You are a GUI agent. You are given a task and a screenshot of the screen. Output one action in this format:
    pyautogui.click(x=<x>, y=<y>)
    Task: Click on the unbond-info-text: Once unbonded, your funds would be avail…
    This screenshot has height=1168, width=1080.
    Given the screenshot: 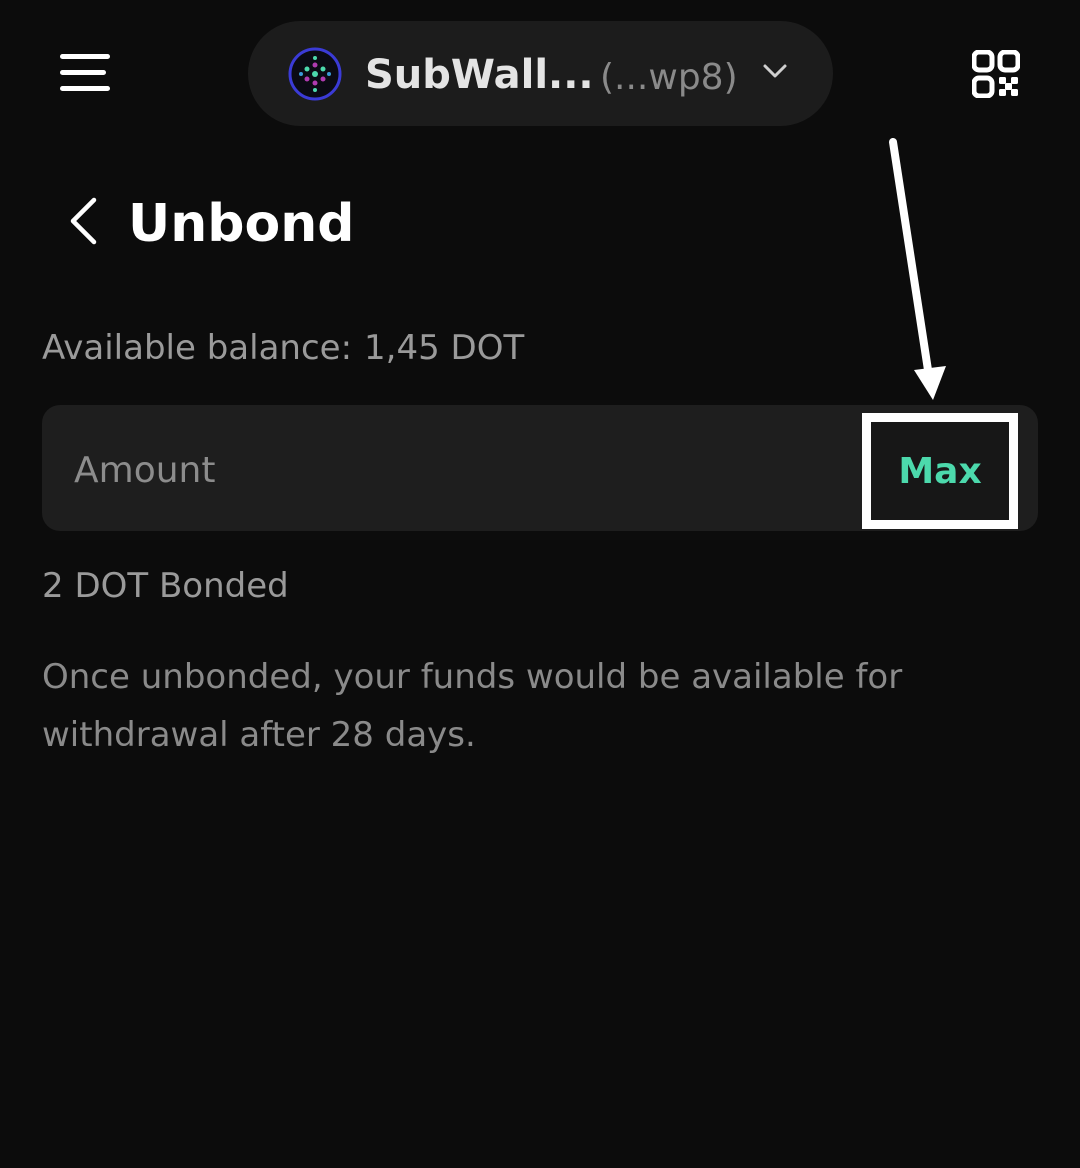 What is the action you would take?
    pyautogui.click(x=472, y=706)
    